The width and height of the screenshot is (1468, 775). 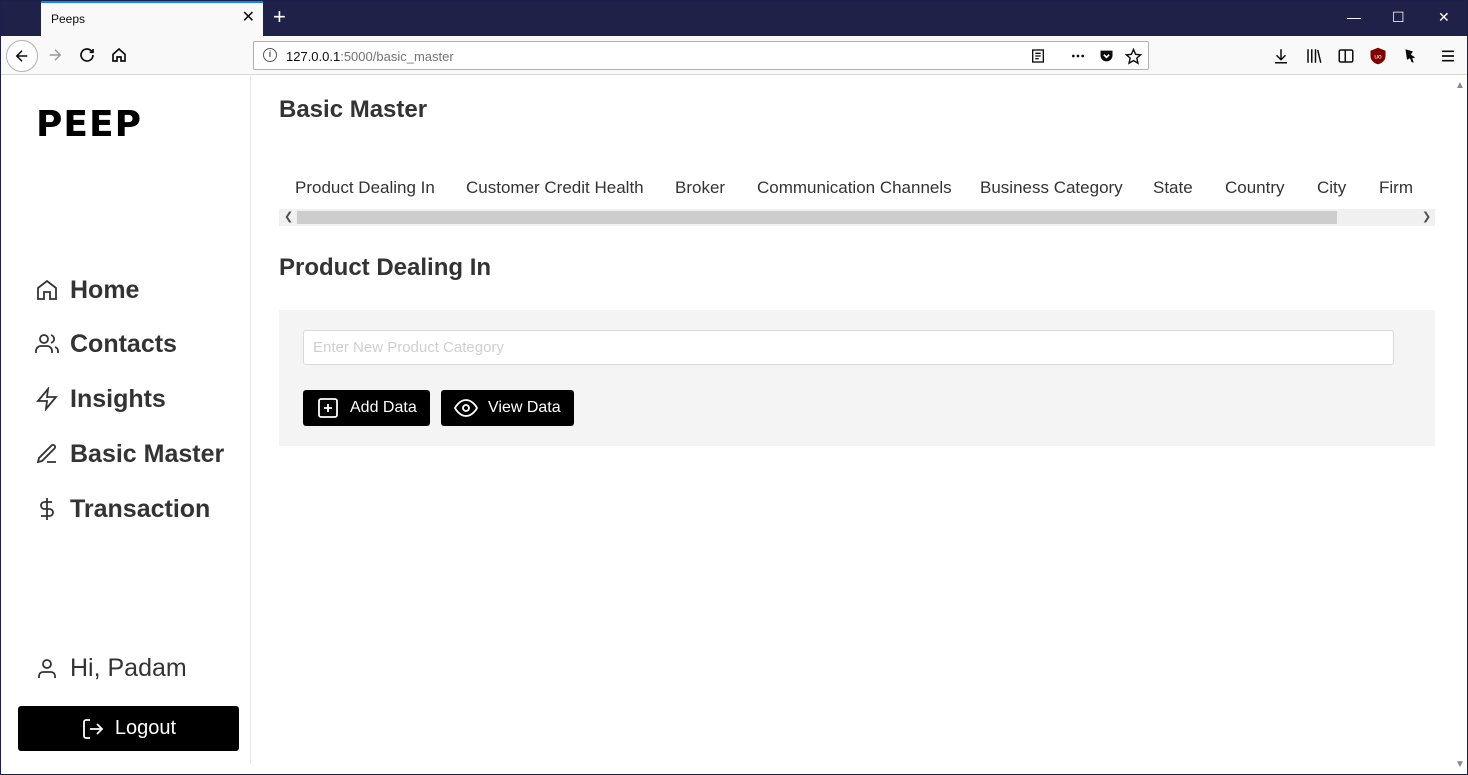 What do you see at coordinates (1051, 188) in the screenshot?
I see `tab-business-category: Business Category` at bounding box center [1051, 188].